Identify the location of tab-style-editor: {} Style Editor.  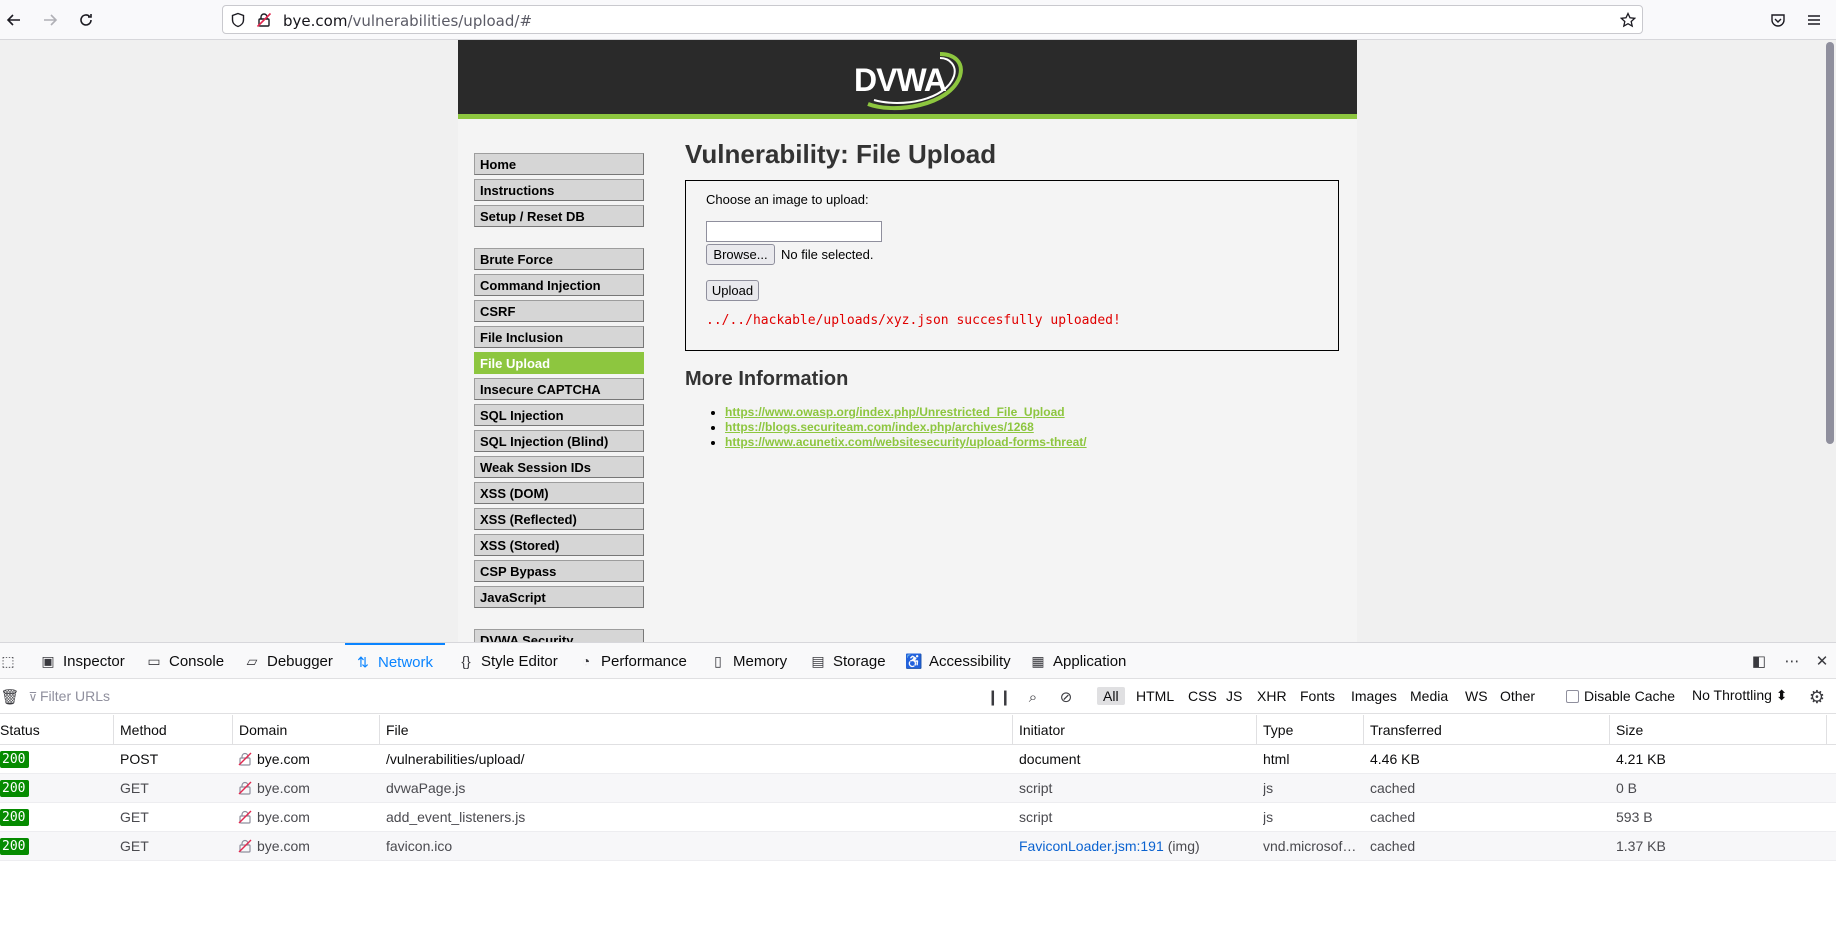
(508, 661).